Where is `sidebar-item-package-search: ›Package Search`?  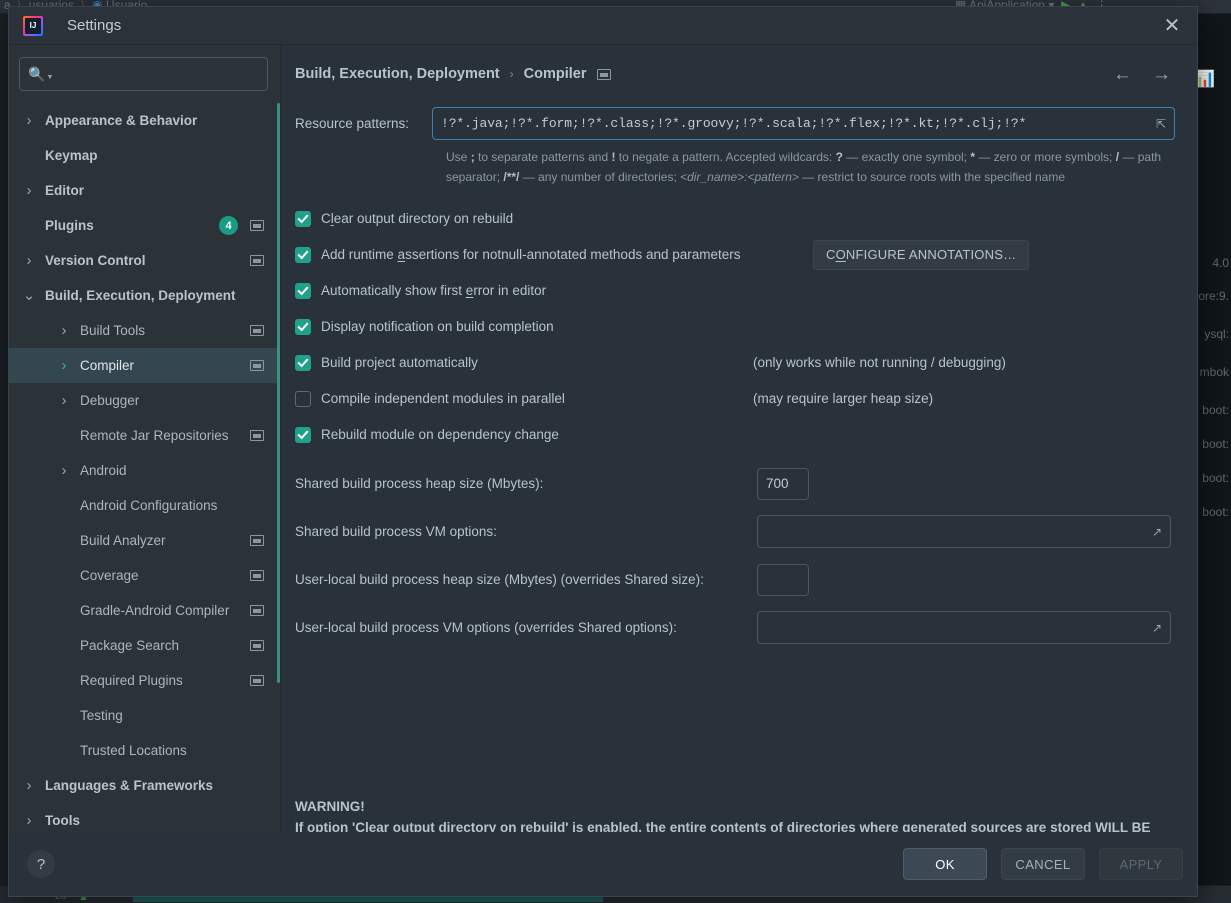 sidebar-item-package-search: ›Package Search is located at coordinates (144, 645).